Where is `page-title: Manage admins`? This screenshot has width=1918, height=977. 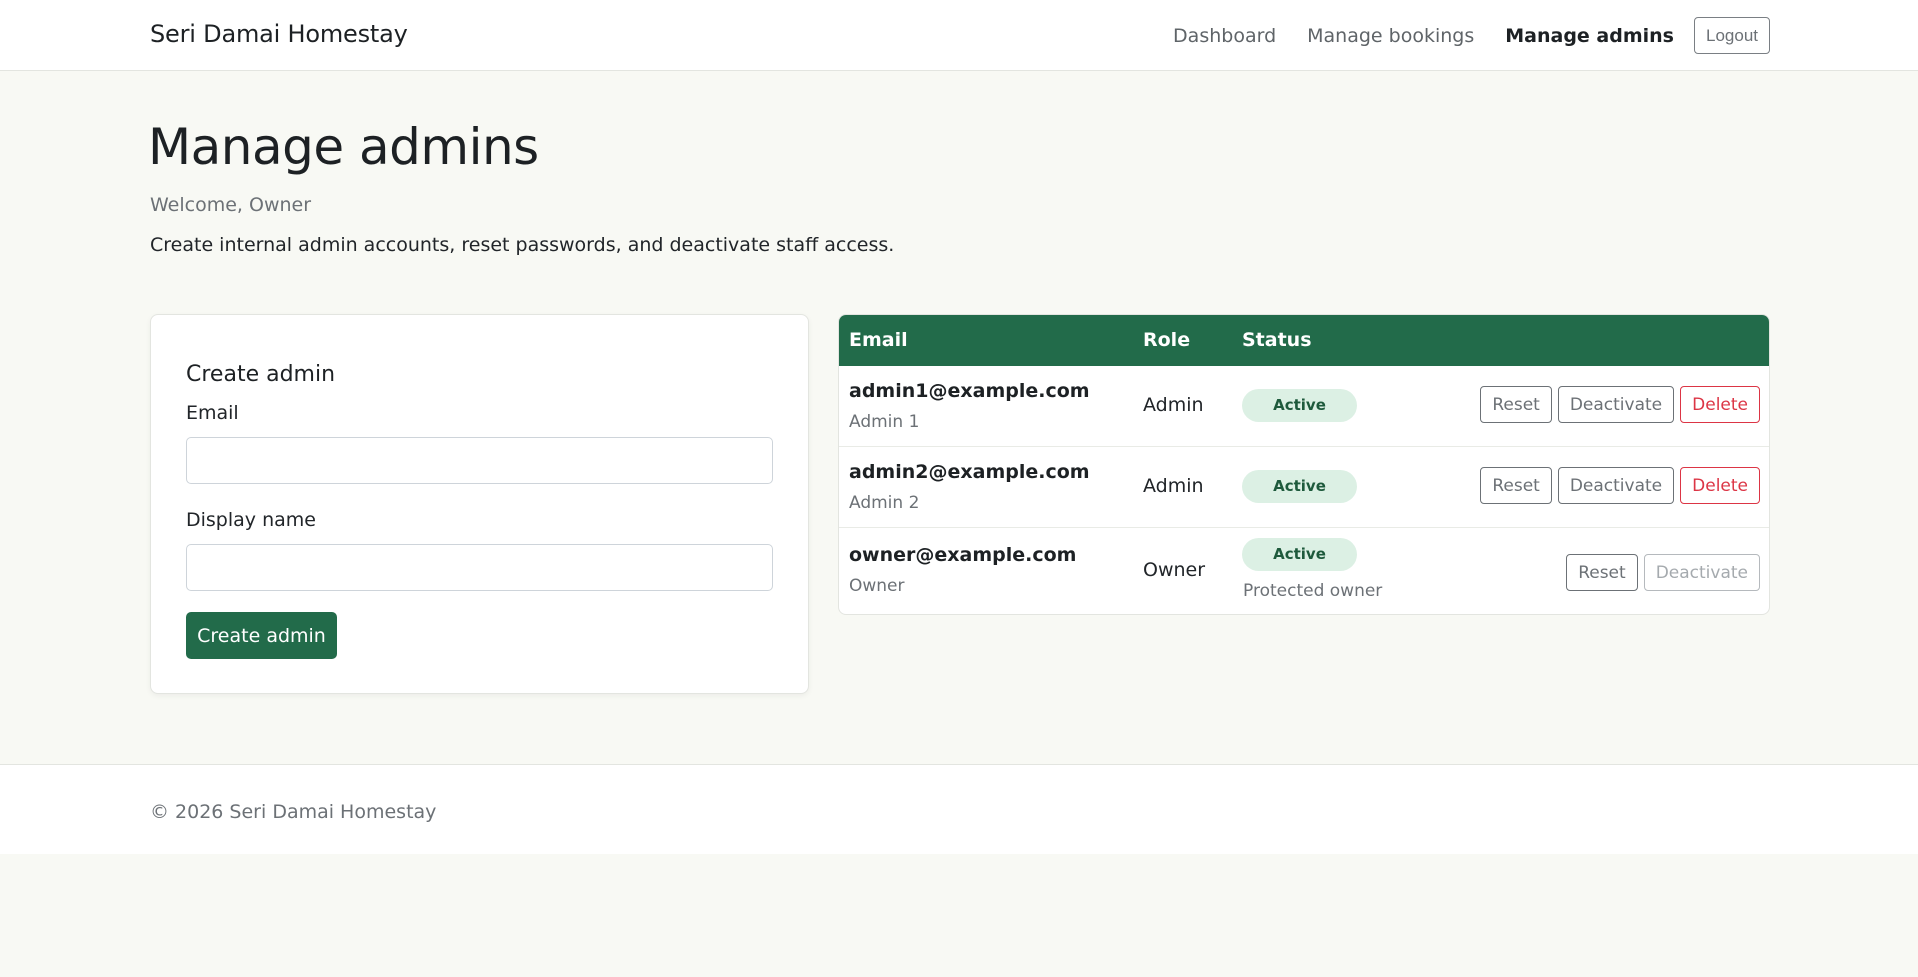 page-title: Manage admins is located at coordinates (343, 147).